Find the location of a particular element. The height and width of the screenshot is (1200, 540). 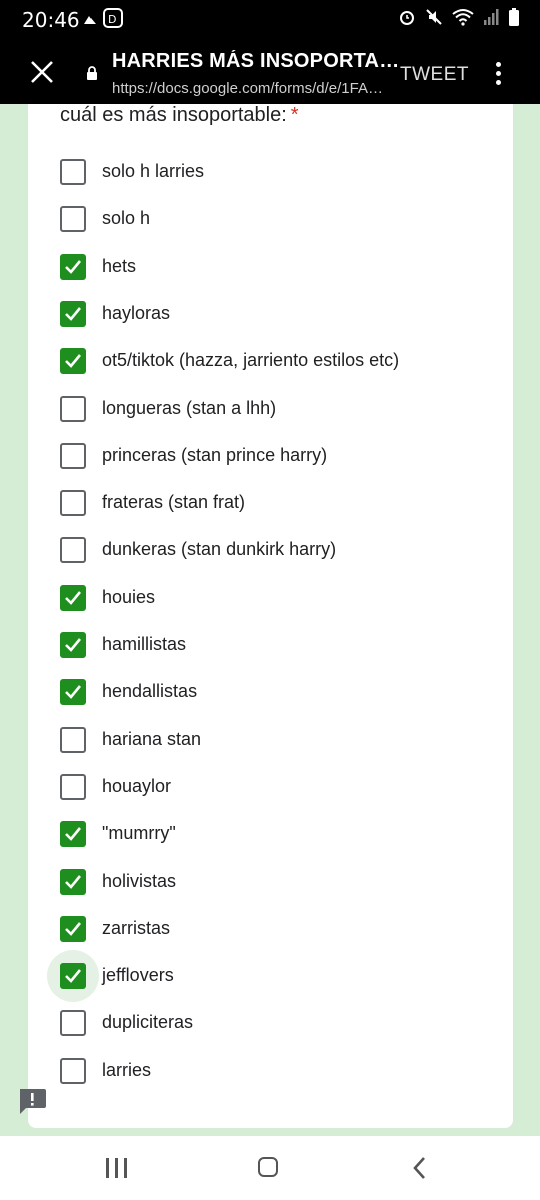

cloud-icon is located at coordinates (90, 20).